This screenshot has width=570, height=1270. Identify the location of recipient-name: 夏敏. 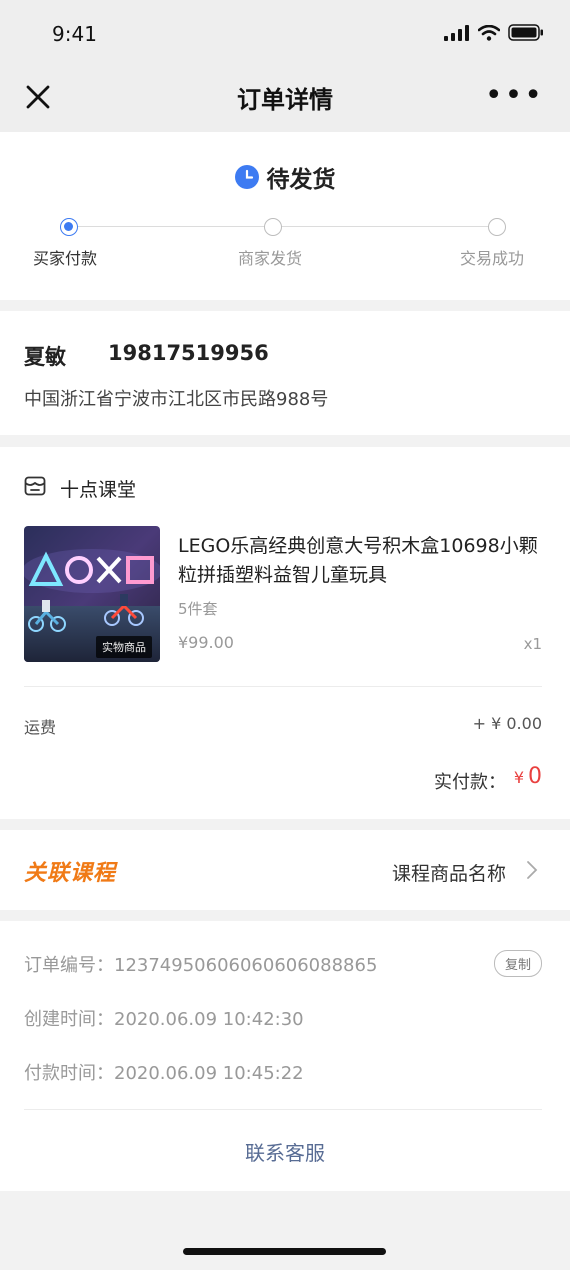
(45, 357).